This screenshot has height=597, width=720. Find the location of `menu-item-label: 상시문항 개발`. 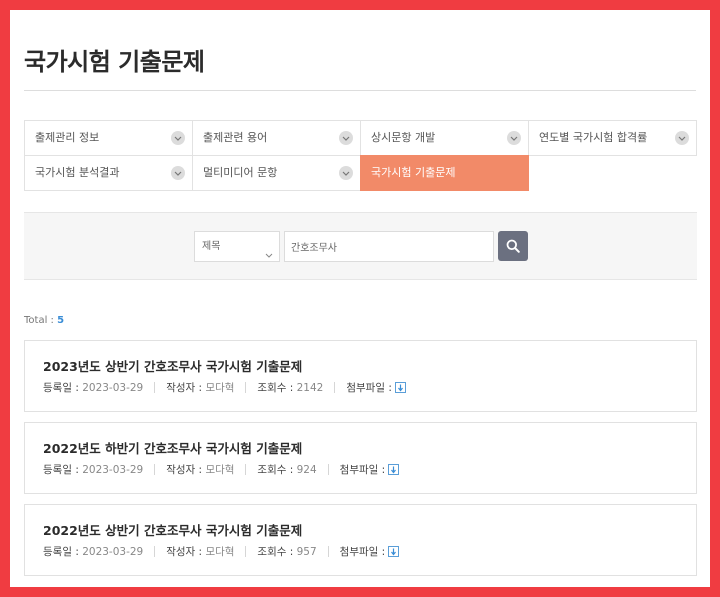

menu-item-label: 상시문항 개발 is located at coordinates (403, 137).